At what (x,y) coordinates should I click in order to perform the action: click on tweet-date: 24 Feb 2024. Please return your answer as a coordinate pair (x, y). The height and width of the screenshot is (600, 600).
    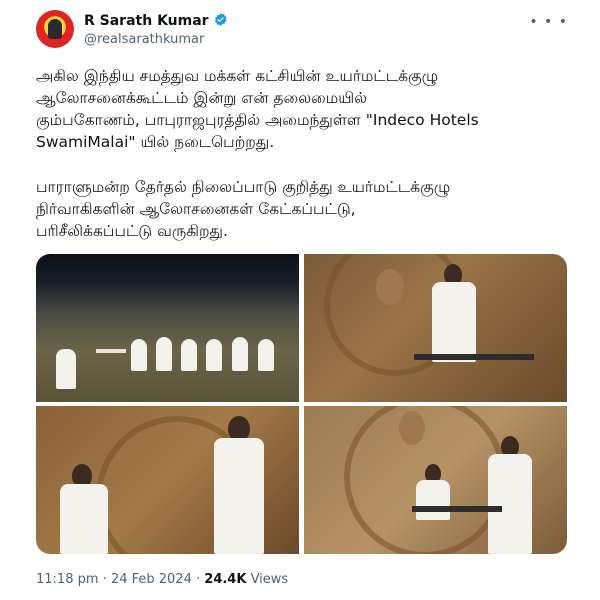
    Looking at the image, I should click on (151, 579).